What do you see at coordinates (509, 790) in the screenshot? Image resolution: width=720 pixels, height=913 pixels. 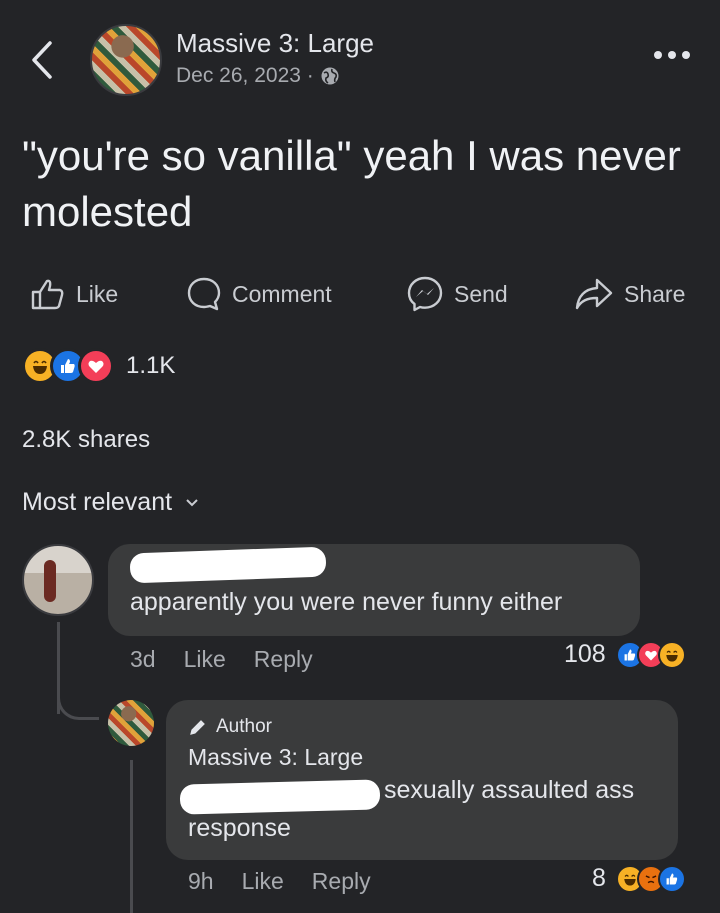 I see `reply-text-line1: sexually assaulted ass` at bounding box center [509, 790].